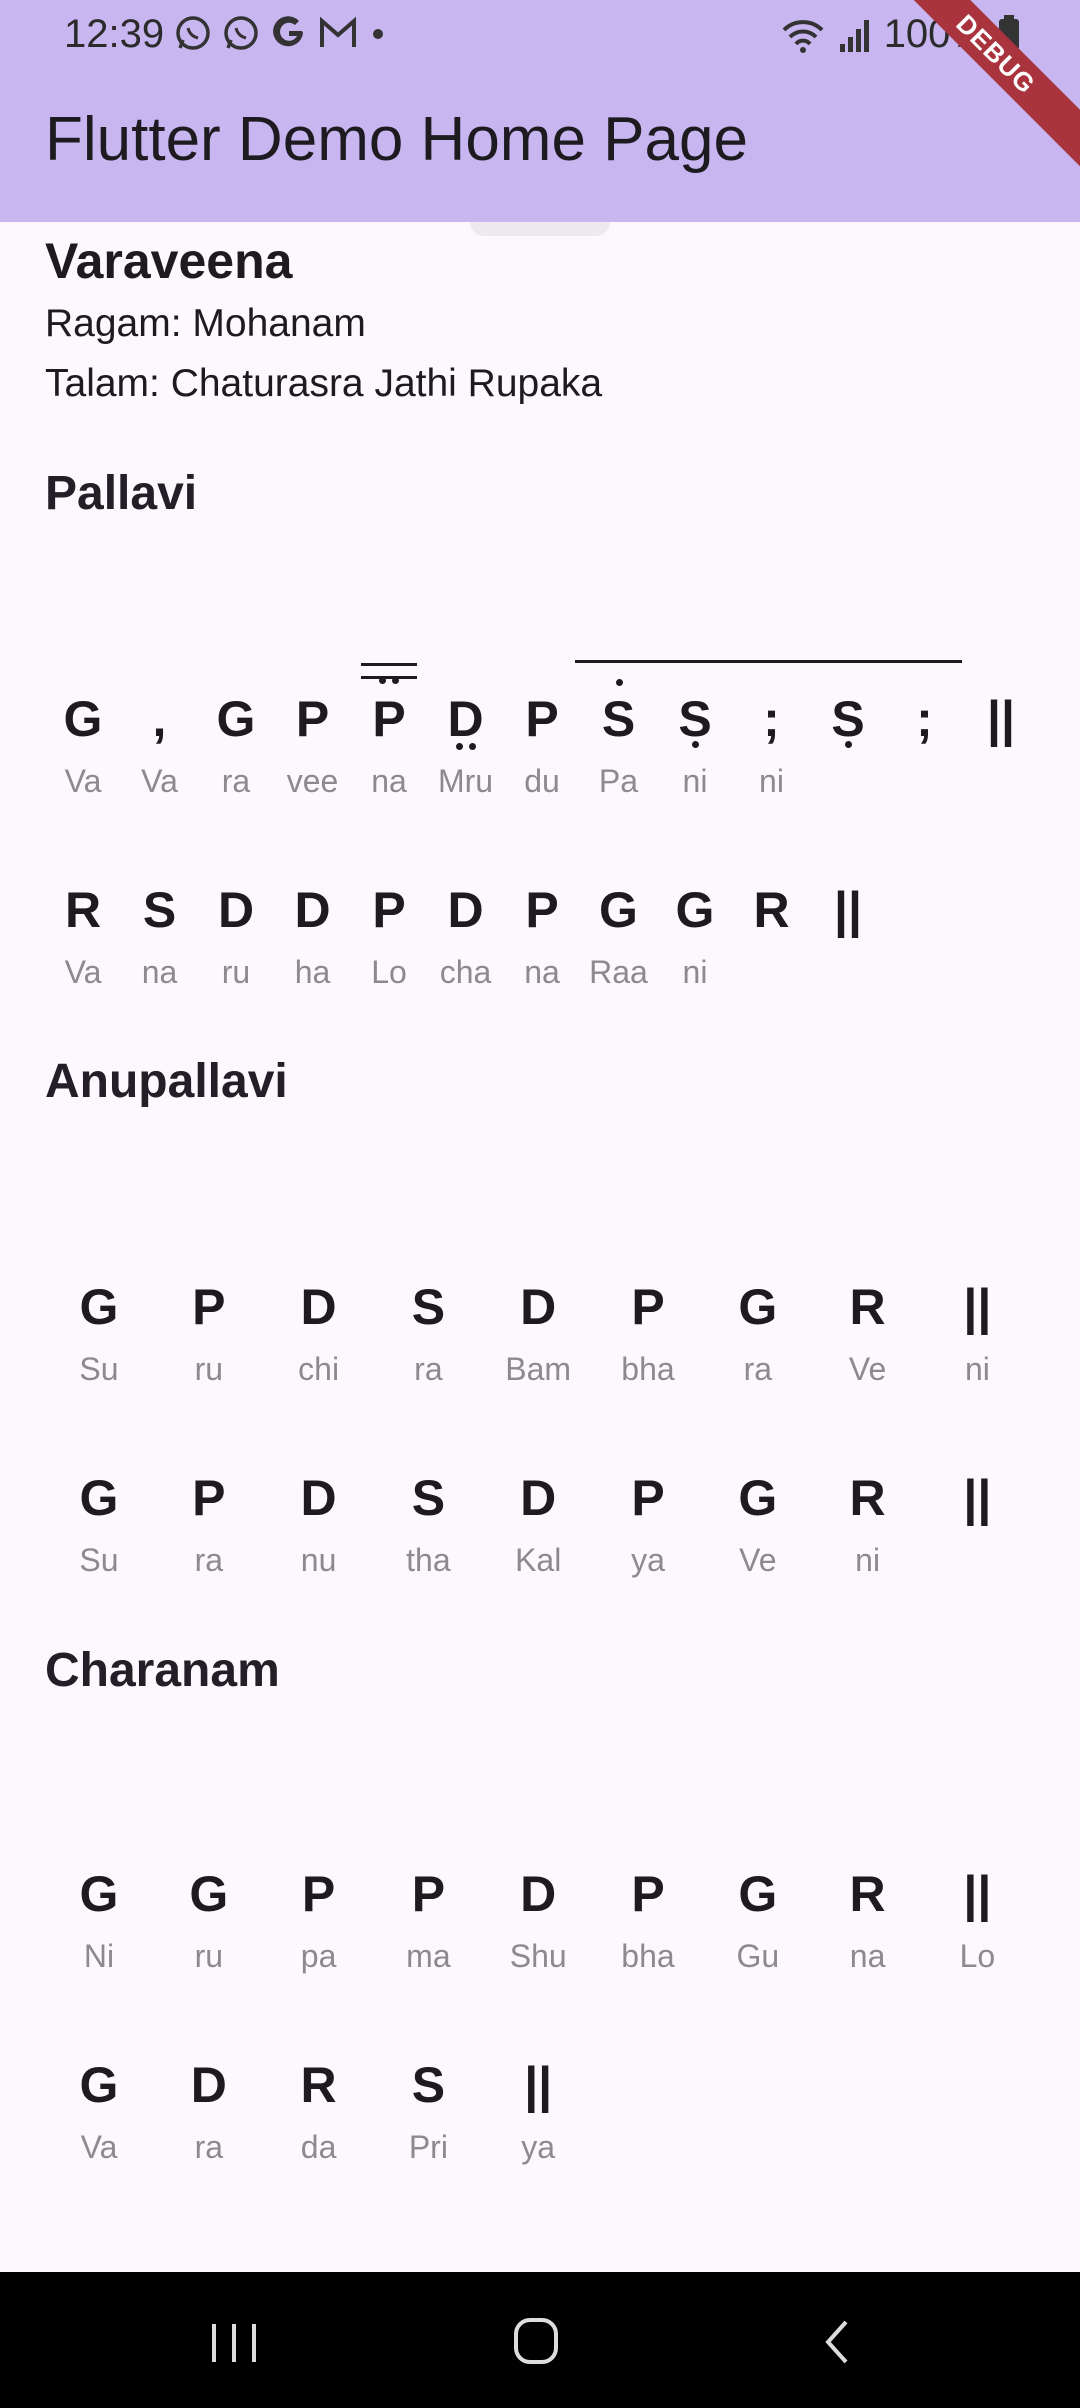 This screenshot has width=1080, height=2408. I want to click on dot-above-mark, so click(619, 682).